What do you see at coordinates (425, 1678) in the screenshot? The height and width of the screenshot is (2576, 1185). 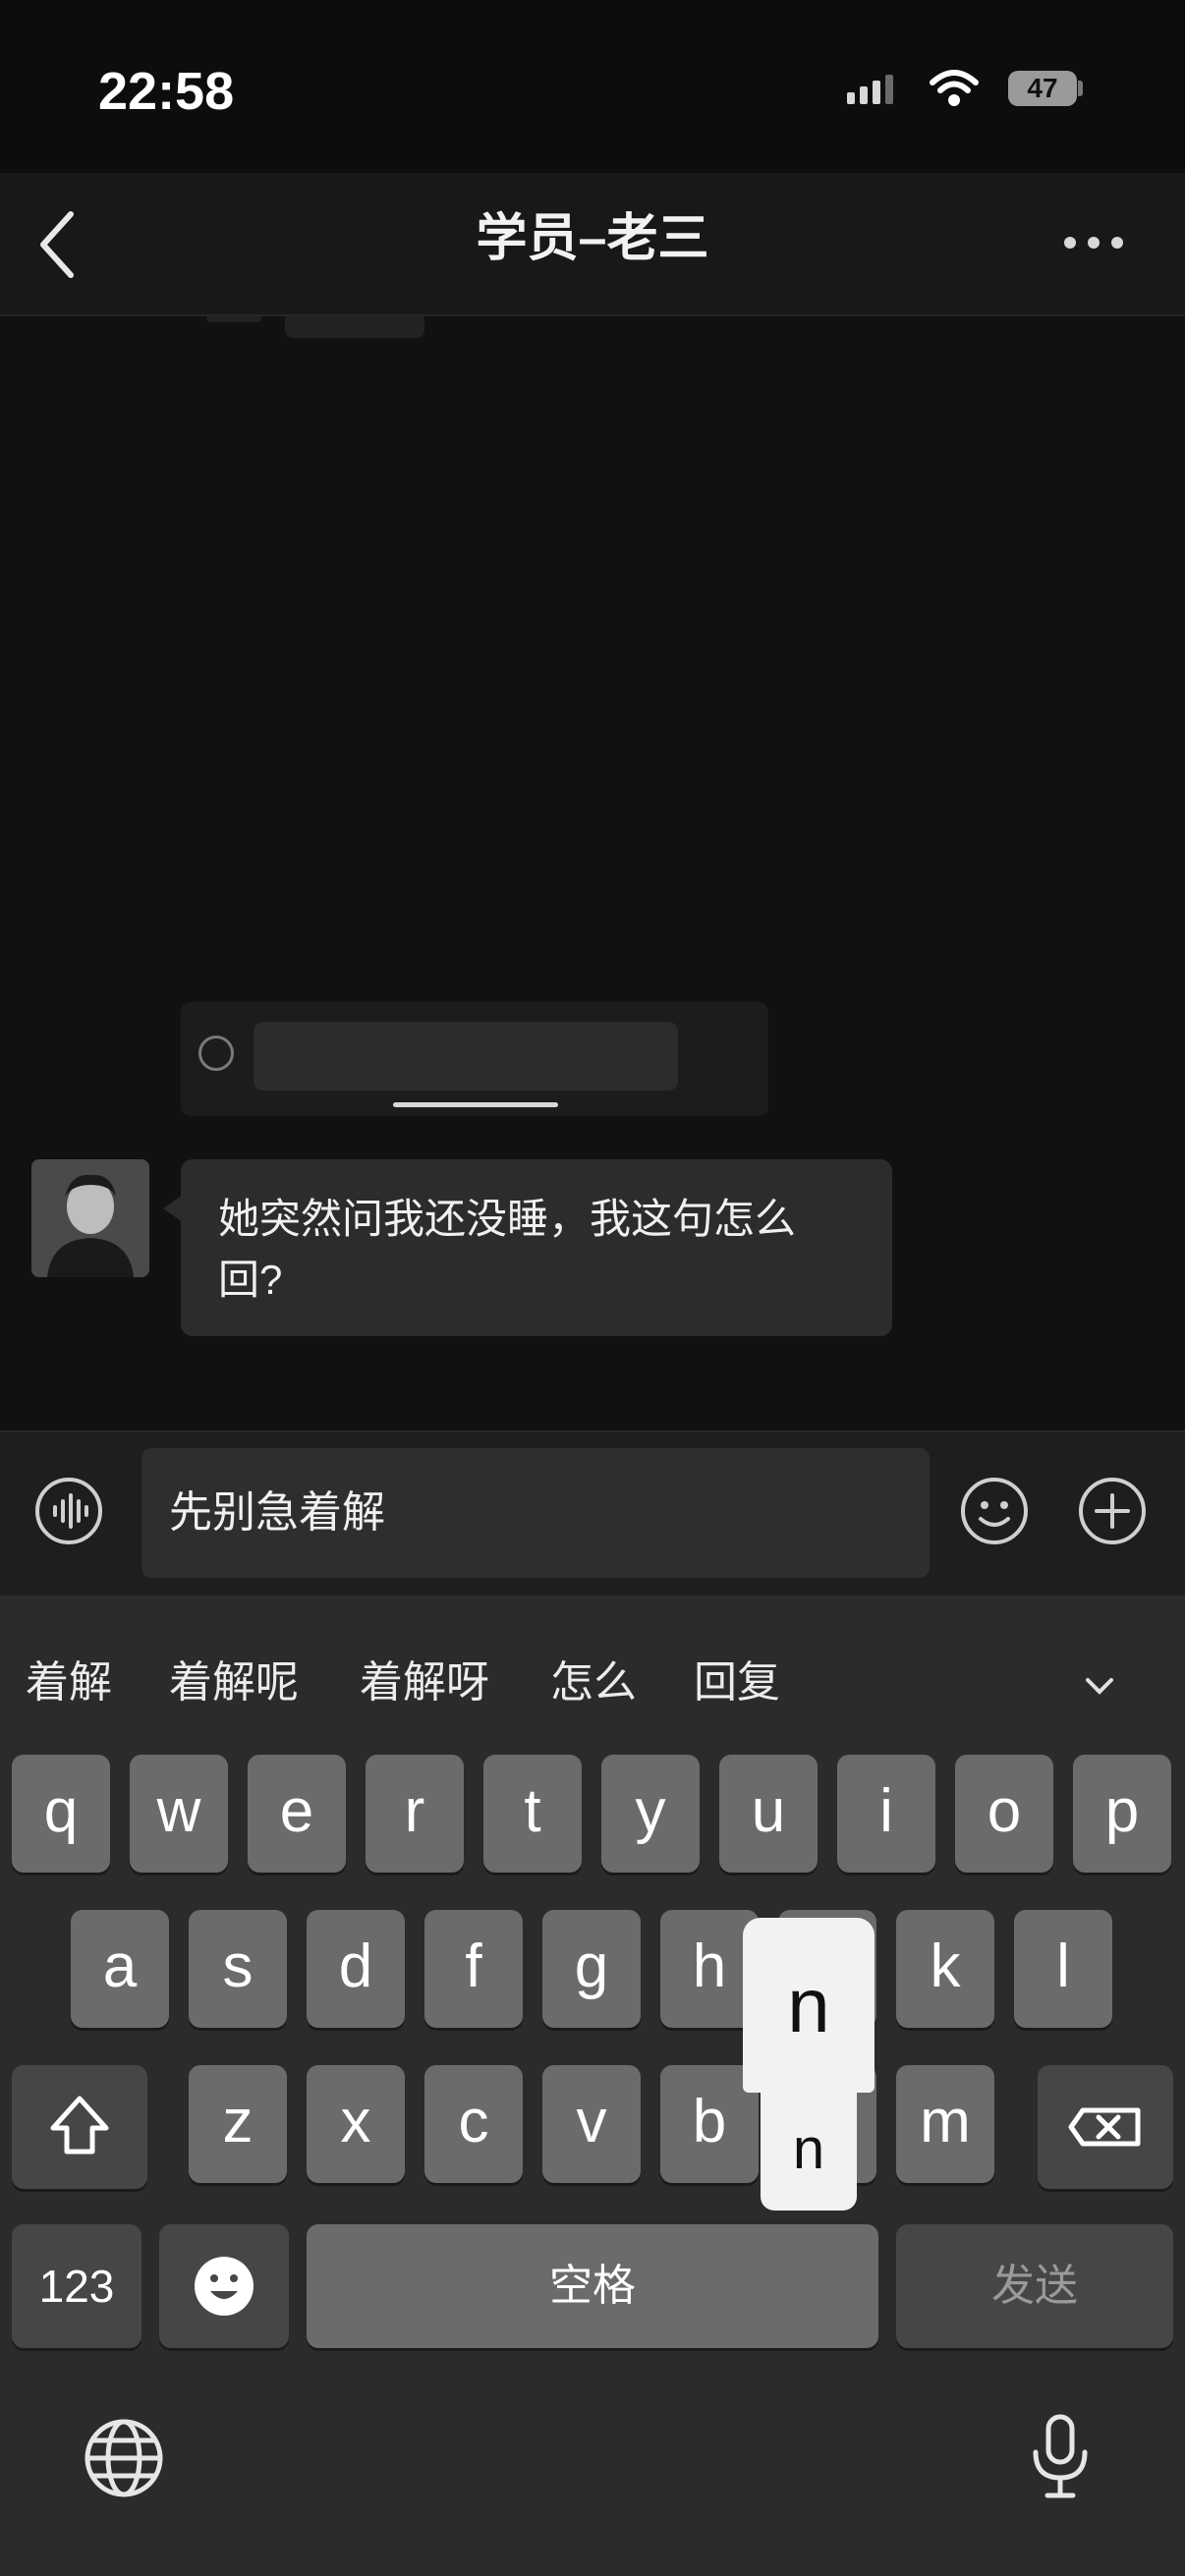 I see `candidate-word: 着解呀` at bounding box center [425, 1678].